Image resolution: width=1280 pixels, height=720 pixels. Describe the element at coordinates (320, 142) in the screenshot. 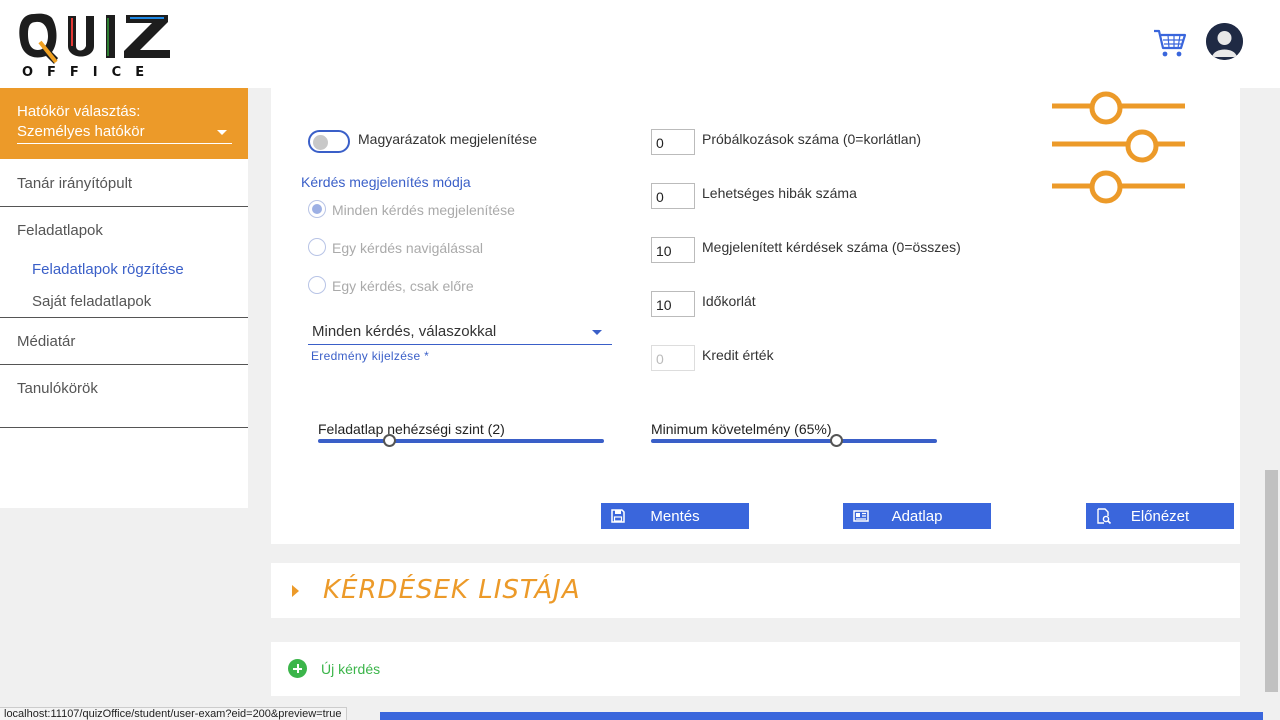

I see `toggle-knob` at that location.